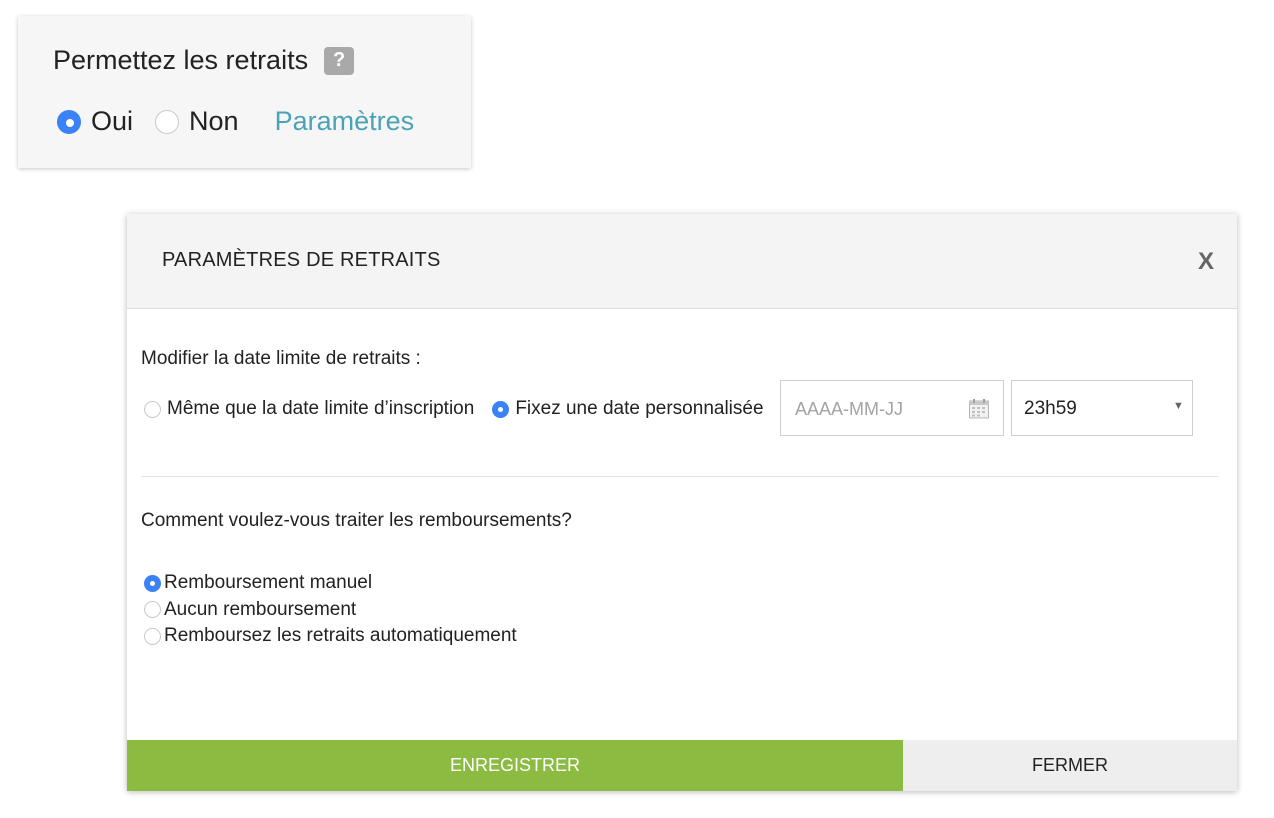 The height and width of the screenshot is (818, 1274). I want to click on option-yes-label: Oui, so click(112, 121).